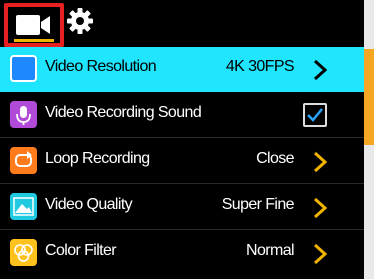 The height and width of the screenshot is (279, 374). Describe the element at coordinates (23, 160) in the screenshot. I see `loop-icon` at that location.